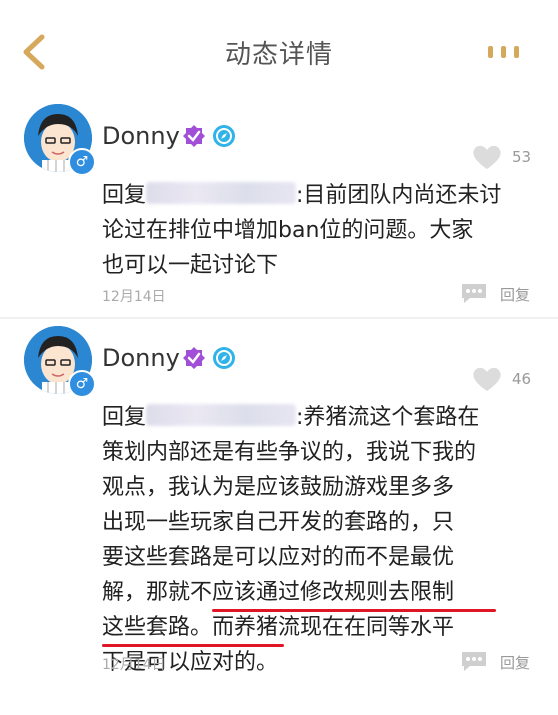 This screenshot has width=558, height=715. What do you see at coordinates (522, 157) in the screenshot?
I see `like-count: 53` at bounding box center [522, 157].